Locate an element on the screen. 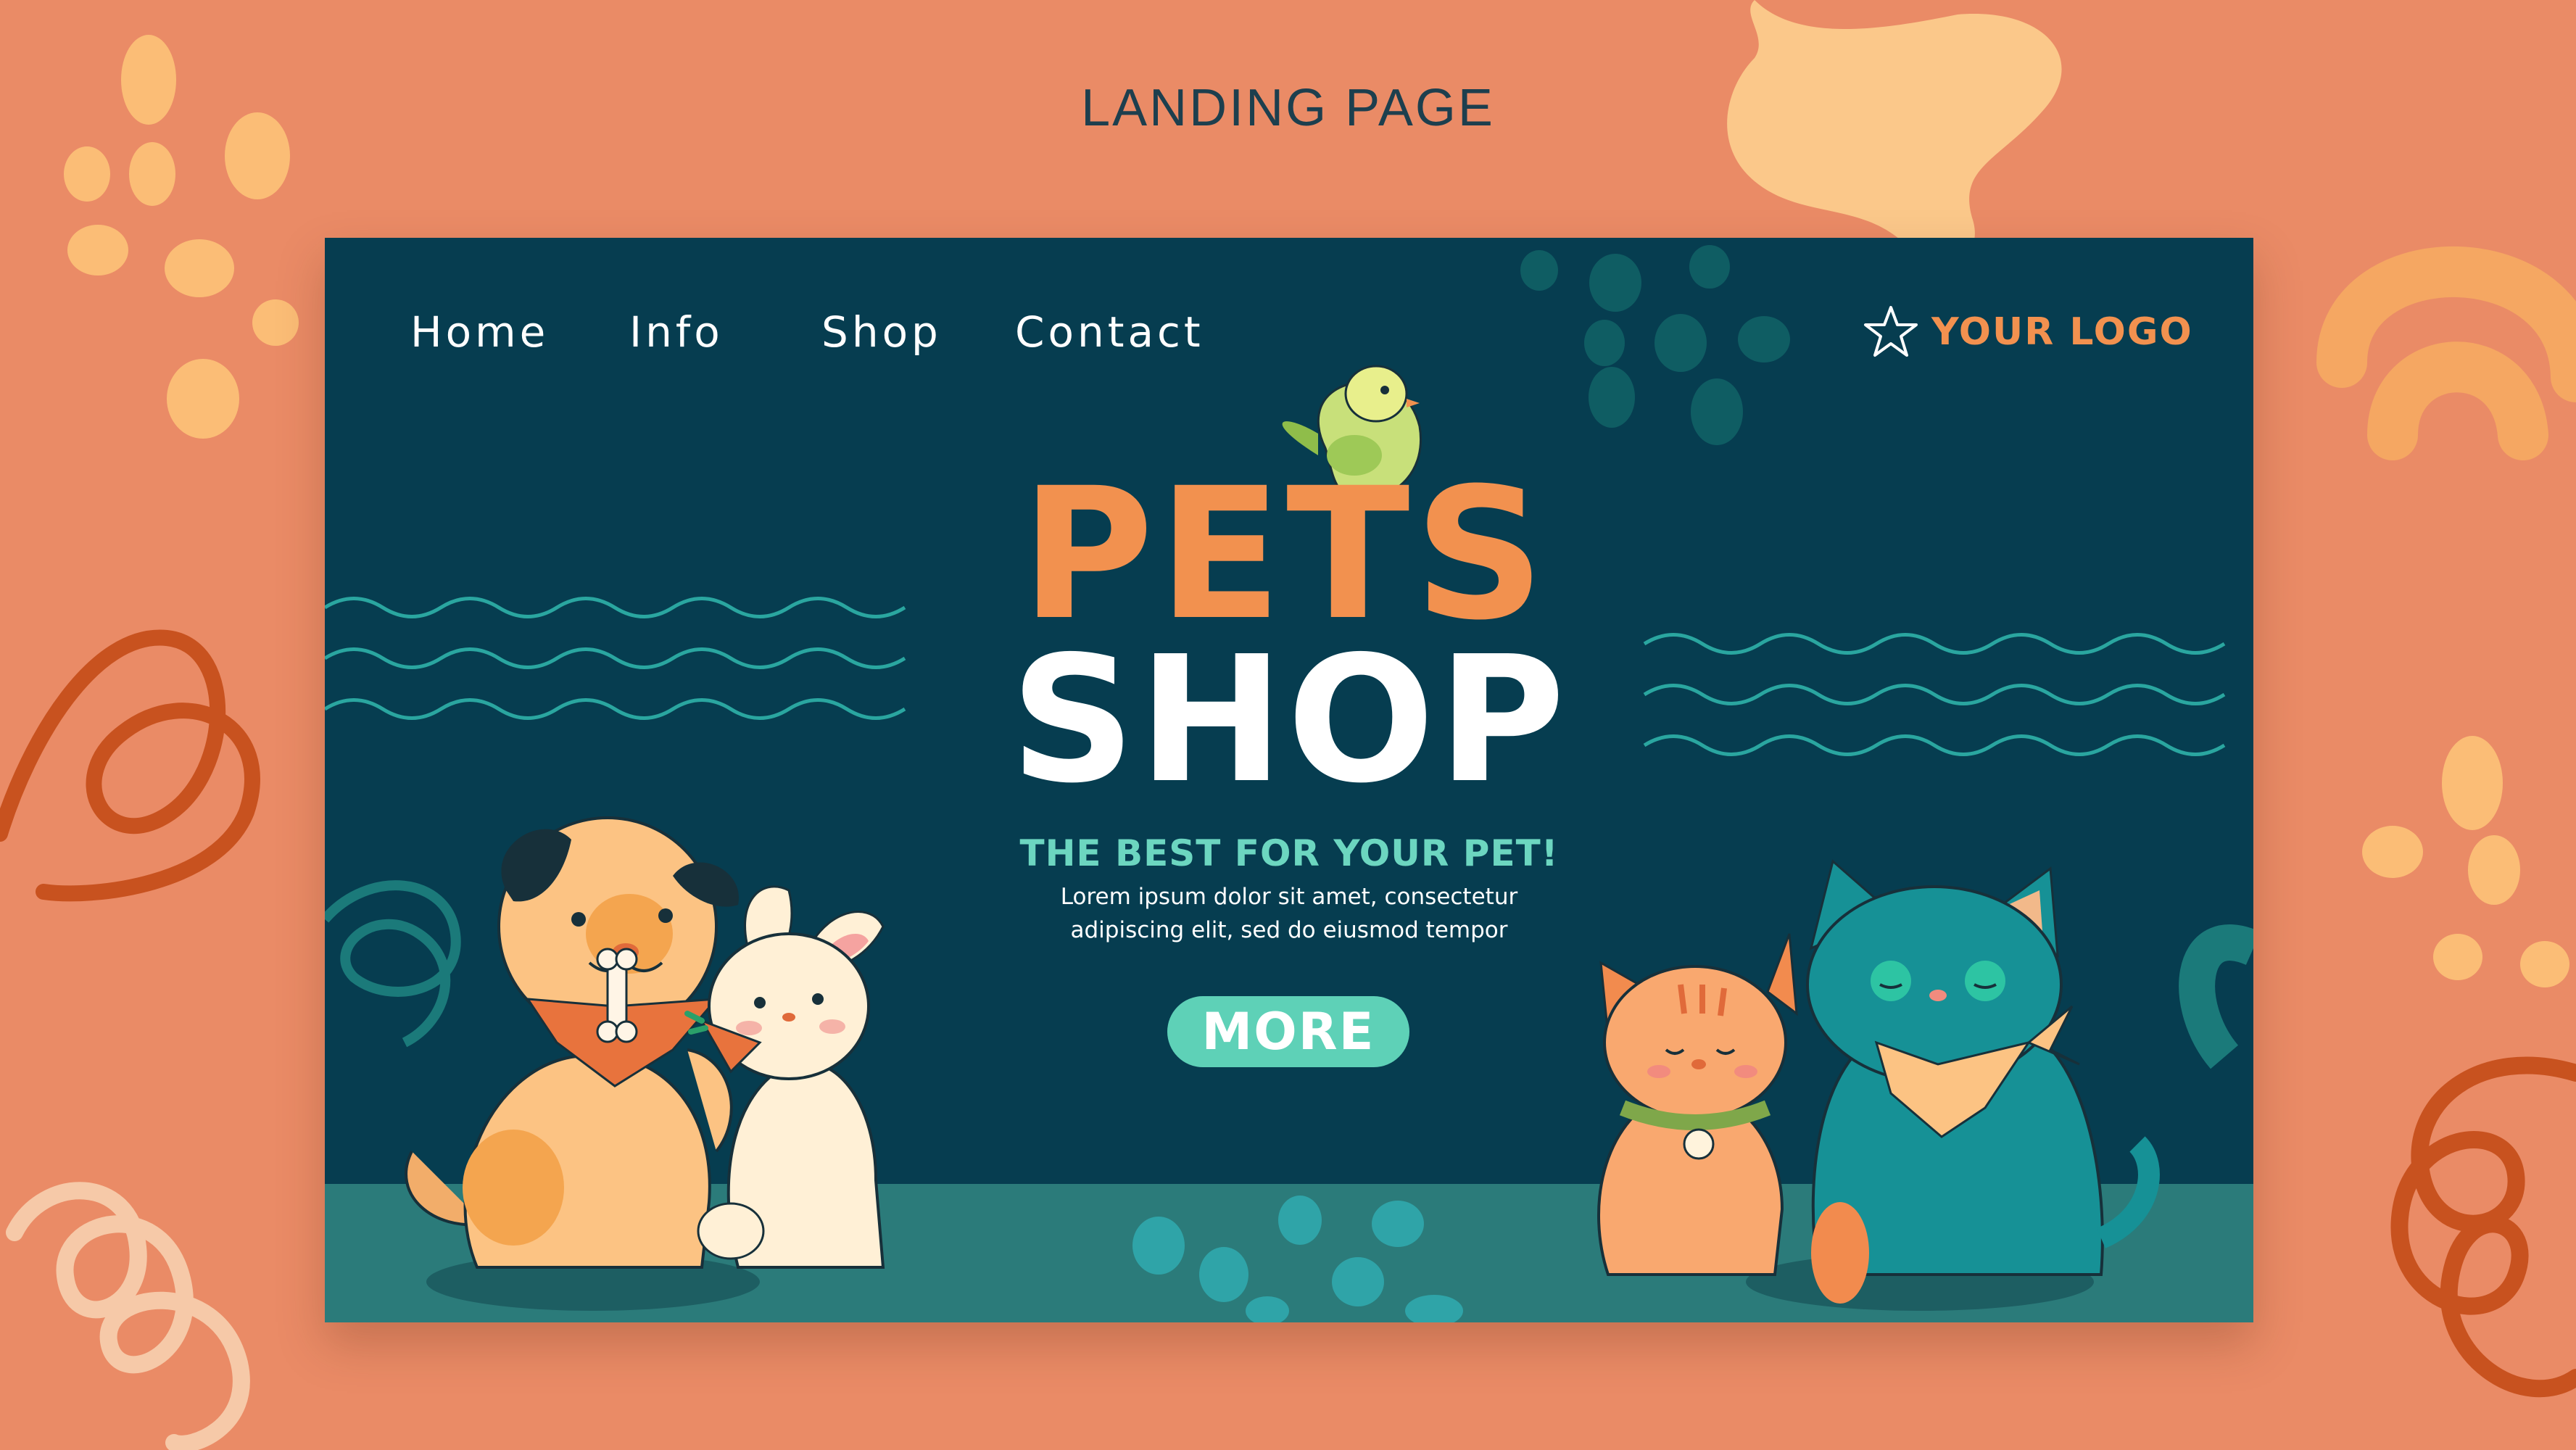  logo: YOUR LOGO is located at coordinates (2028, 332).